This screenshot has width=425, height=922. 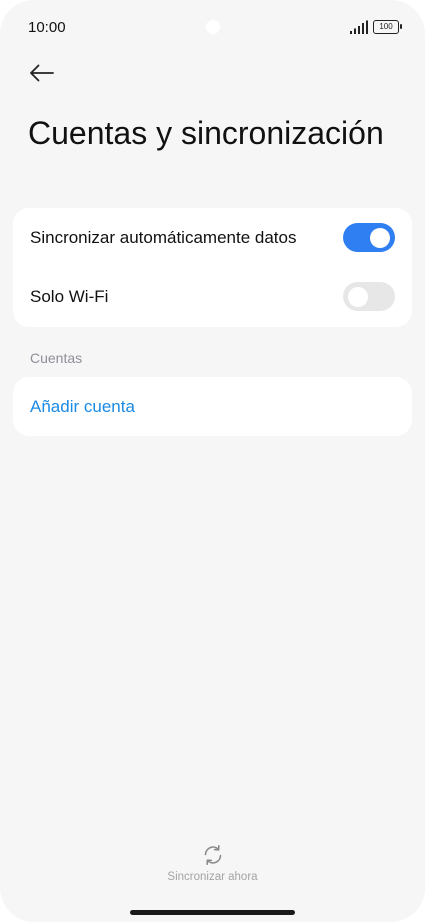 I want to click on wifi-only-row: Solo Wi-Fi, so click(x=212, y=296).